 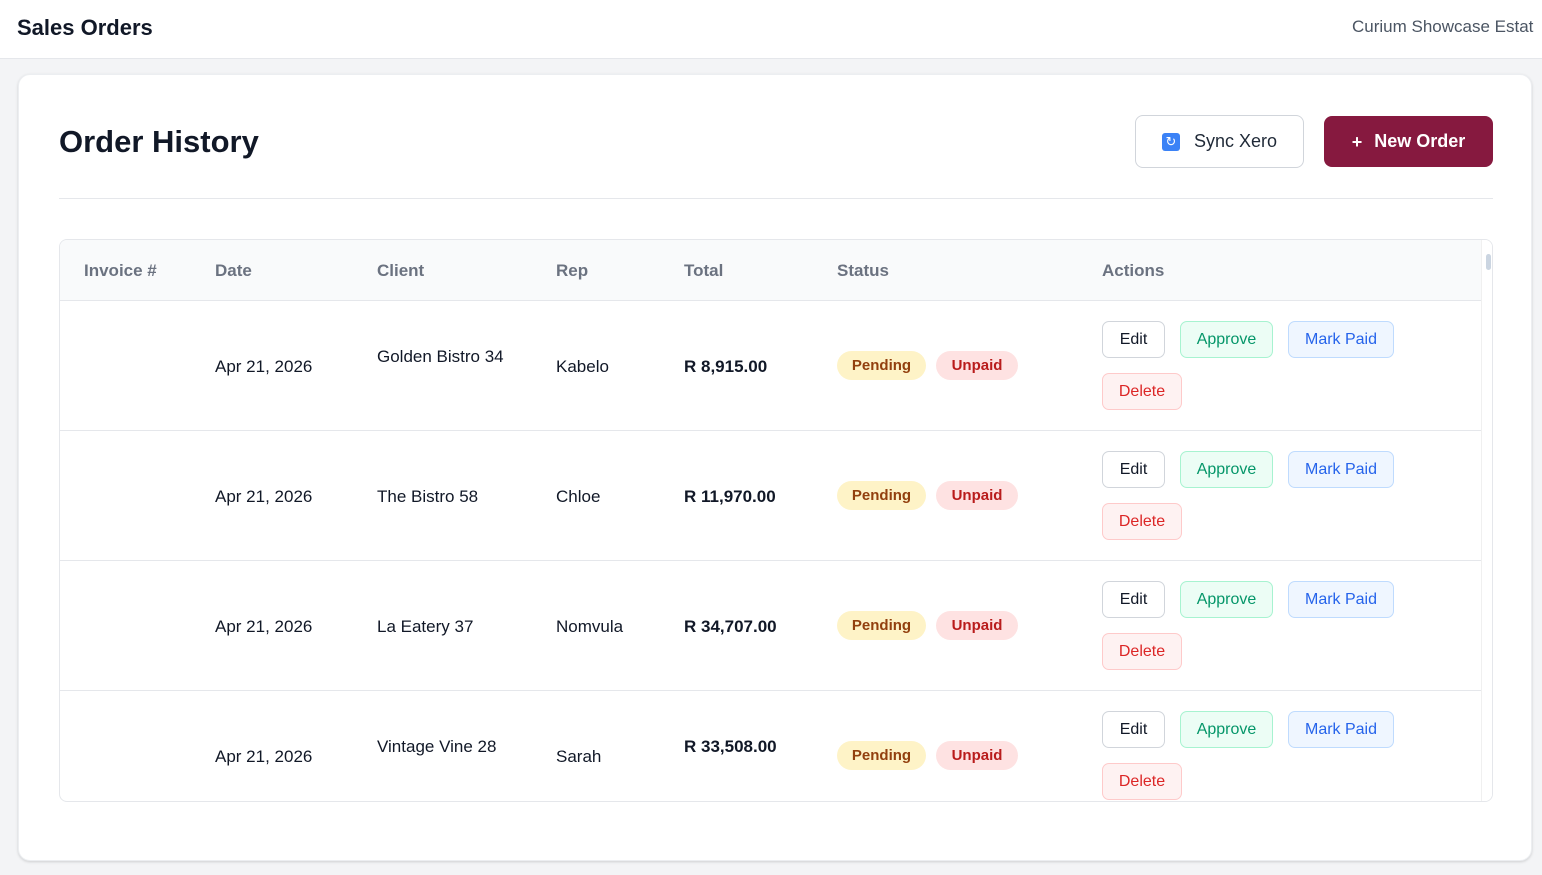 I want to click on table-scrollbar, so click(x=1486, y=520).